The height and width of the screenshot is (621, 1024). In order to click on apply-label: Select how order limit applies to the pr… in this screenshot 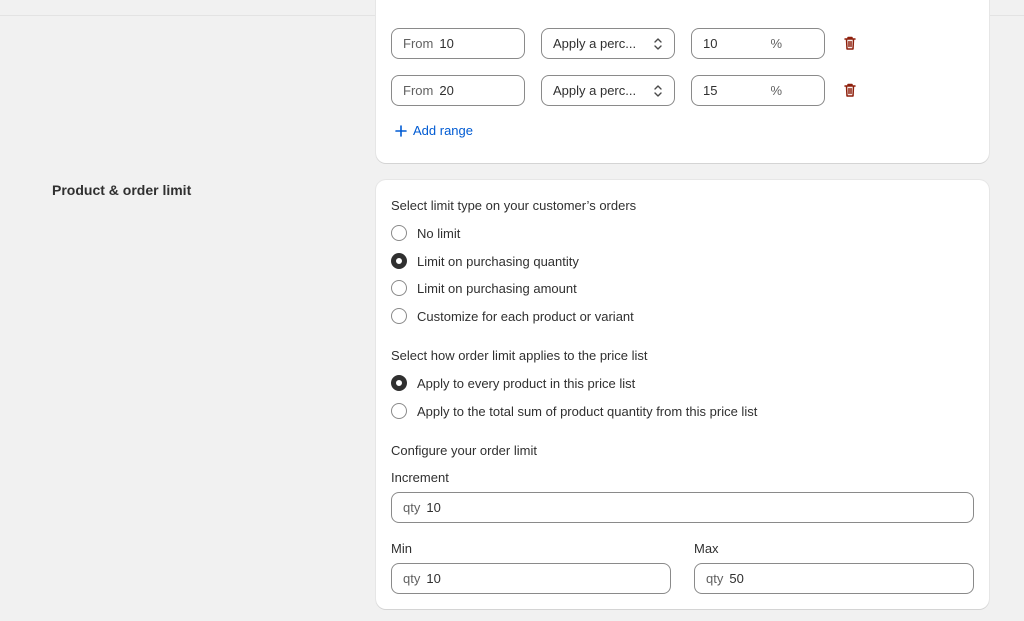, I will do `click(519, 355)`.